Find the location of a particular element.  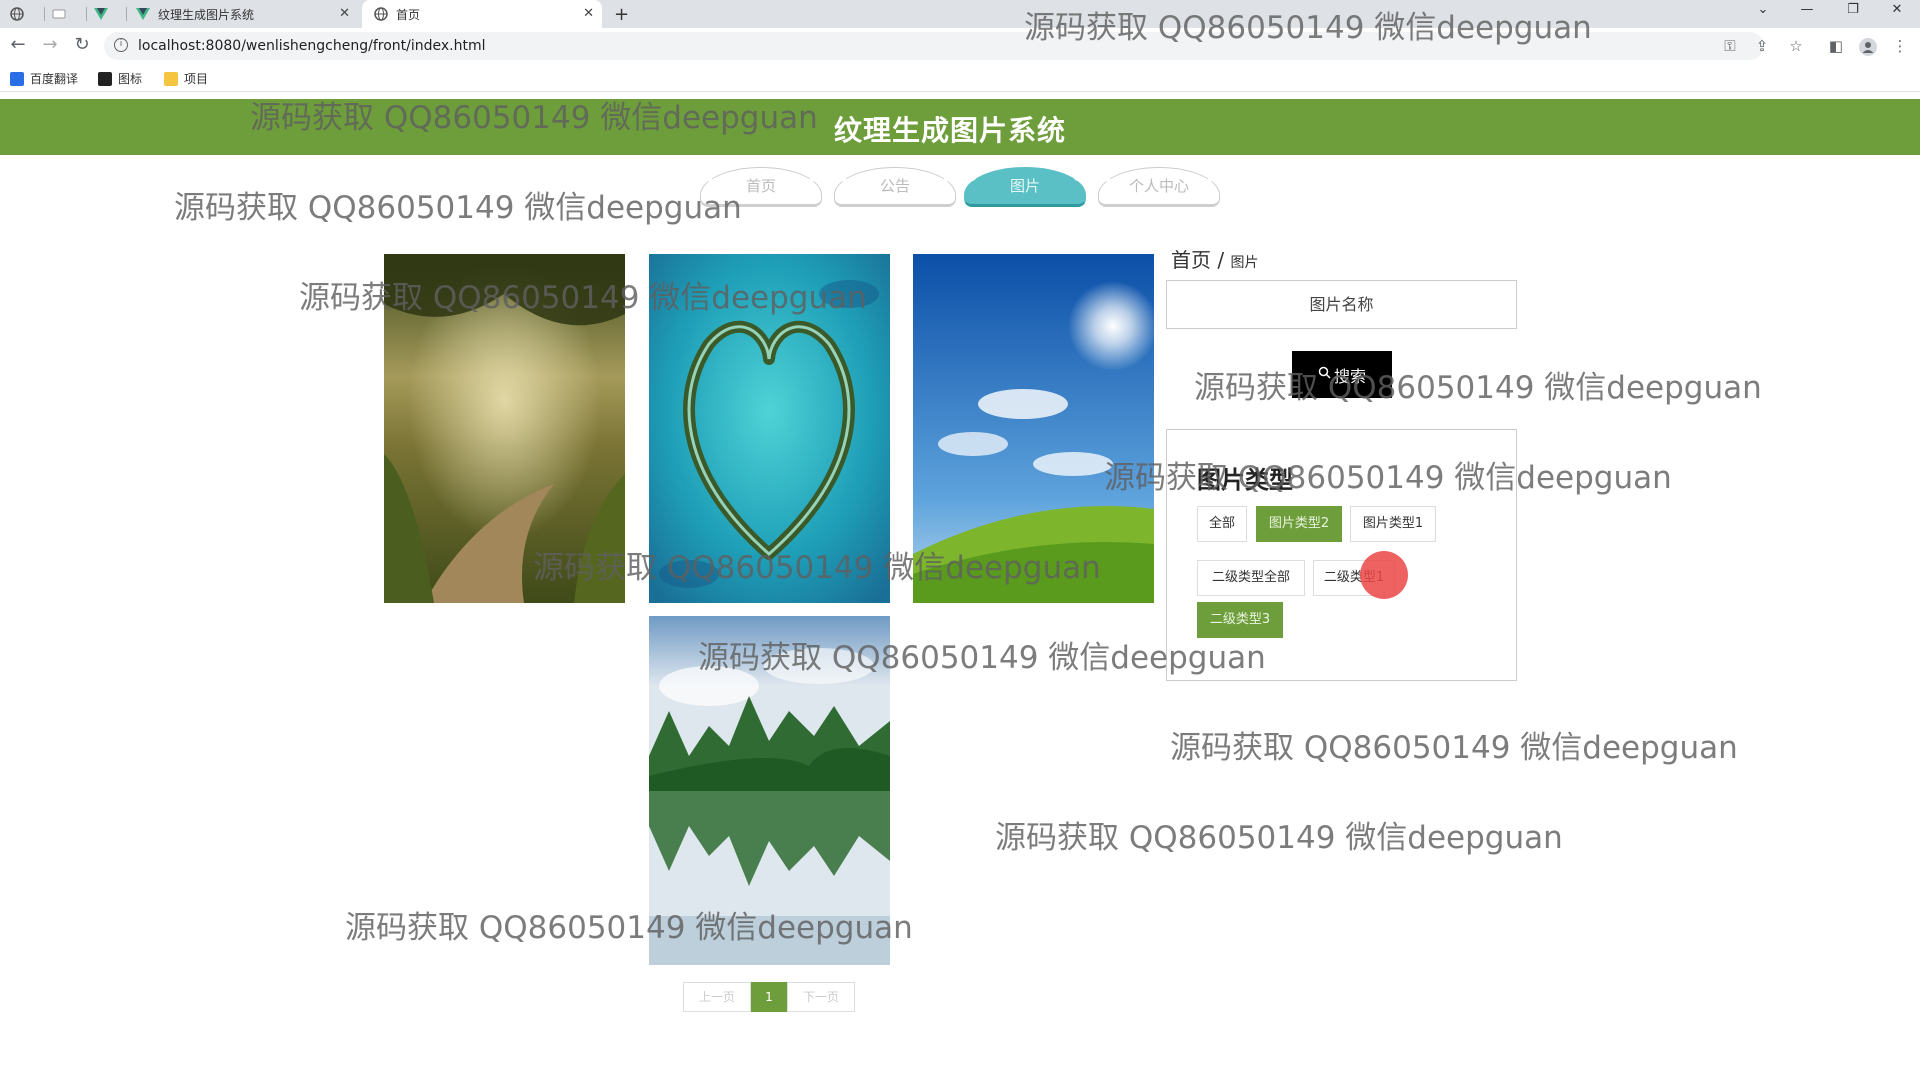

back-arrow-icon: ← is located at coordinates (18, 45).